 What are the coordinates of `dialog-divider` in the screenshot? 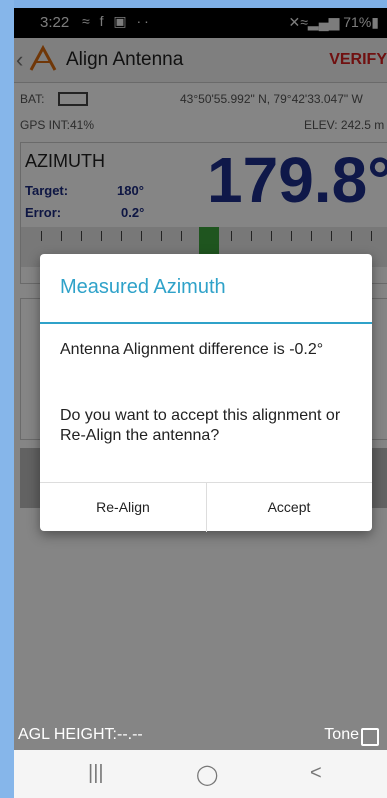 It's located at (206, 323).